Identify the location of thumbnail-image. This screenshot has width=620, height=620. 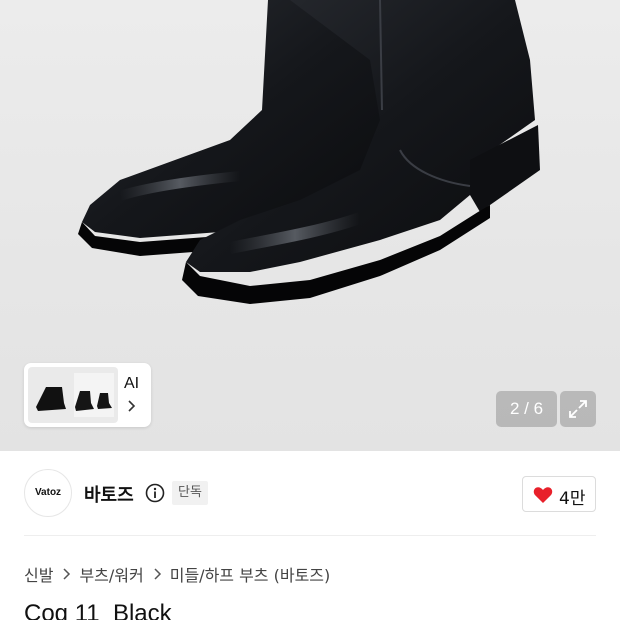
(73, 395).